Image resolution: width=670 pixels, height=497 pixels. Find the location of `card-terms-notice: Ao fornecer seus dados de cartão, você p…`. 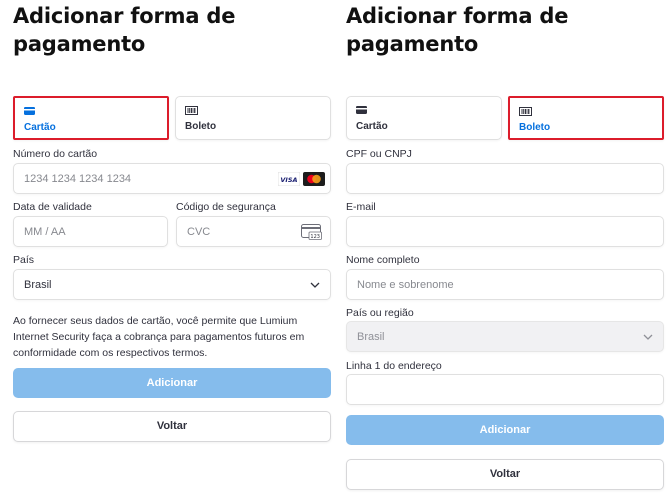

card-terms-notice: Ao fornecer seus dados de cartão, você p… is located at coordinates (159, 337).